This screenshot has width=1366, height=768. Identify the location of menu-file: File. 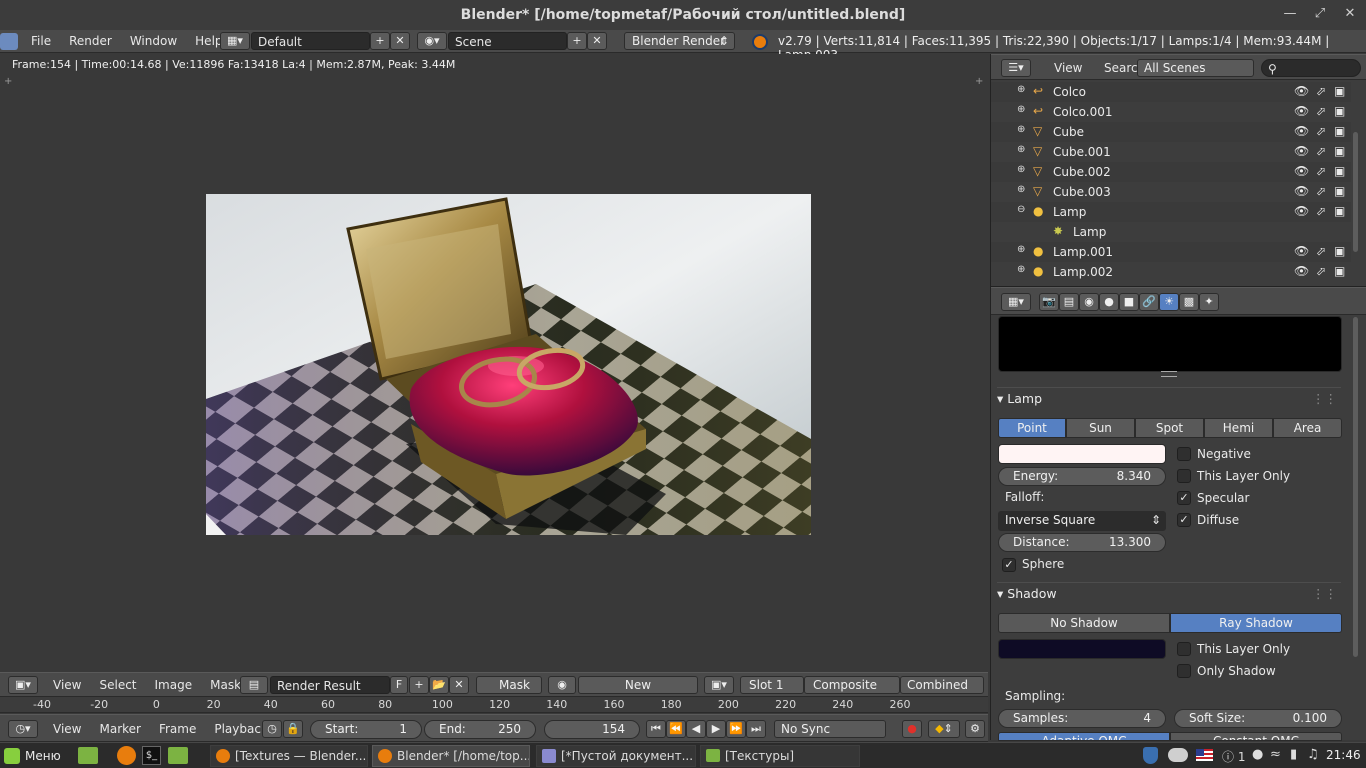
(41, 41).